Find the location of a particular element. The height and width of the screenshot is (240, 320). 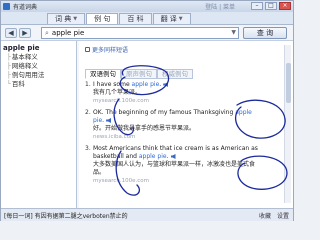

back-arrow-icon: ◀ is located at coordinates (11, 33).